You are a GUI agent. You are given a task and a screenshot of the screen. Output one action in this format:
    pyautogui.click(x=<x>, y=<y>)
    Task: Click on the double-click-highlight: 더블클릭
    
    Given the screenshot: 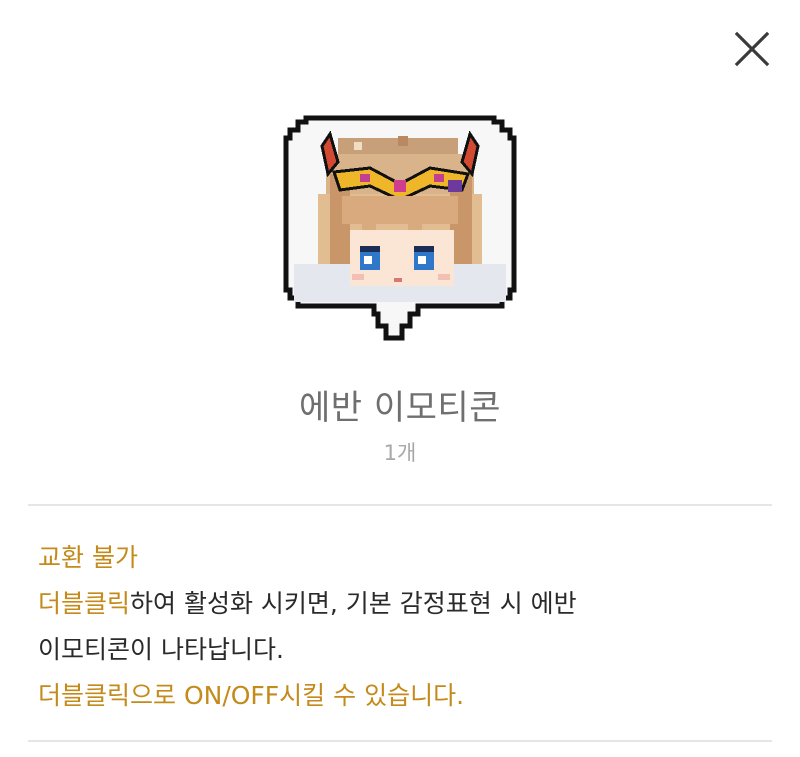 What is the action you would take?
    pyautogui.click(x=84, y=603)
    